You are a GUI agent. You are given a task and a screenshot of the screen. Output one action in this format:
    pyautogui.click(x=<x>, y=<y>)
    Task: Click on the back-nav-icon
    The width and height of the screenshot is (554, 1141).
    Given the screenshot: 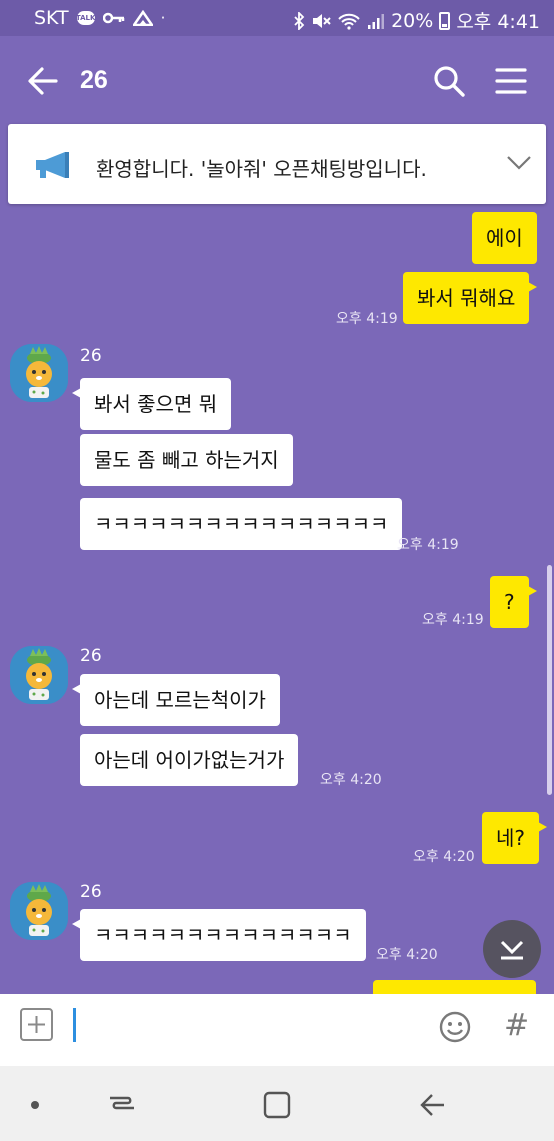 What is the action you would take?
    pyautogui.click(x=433, y=1105)
    